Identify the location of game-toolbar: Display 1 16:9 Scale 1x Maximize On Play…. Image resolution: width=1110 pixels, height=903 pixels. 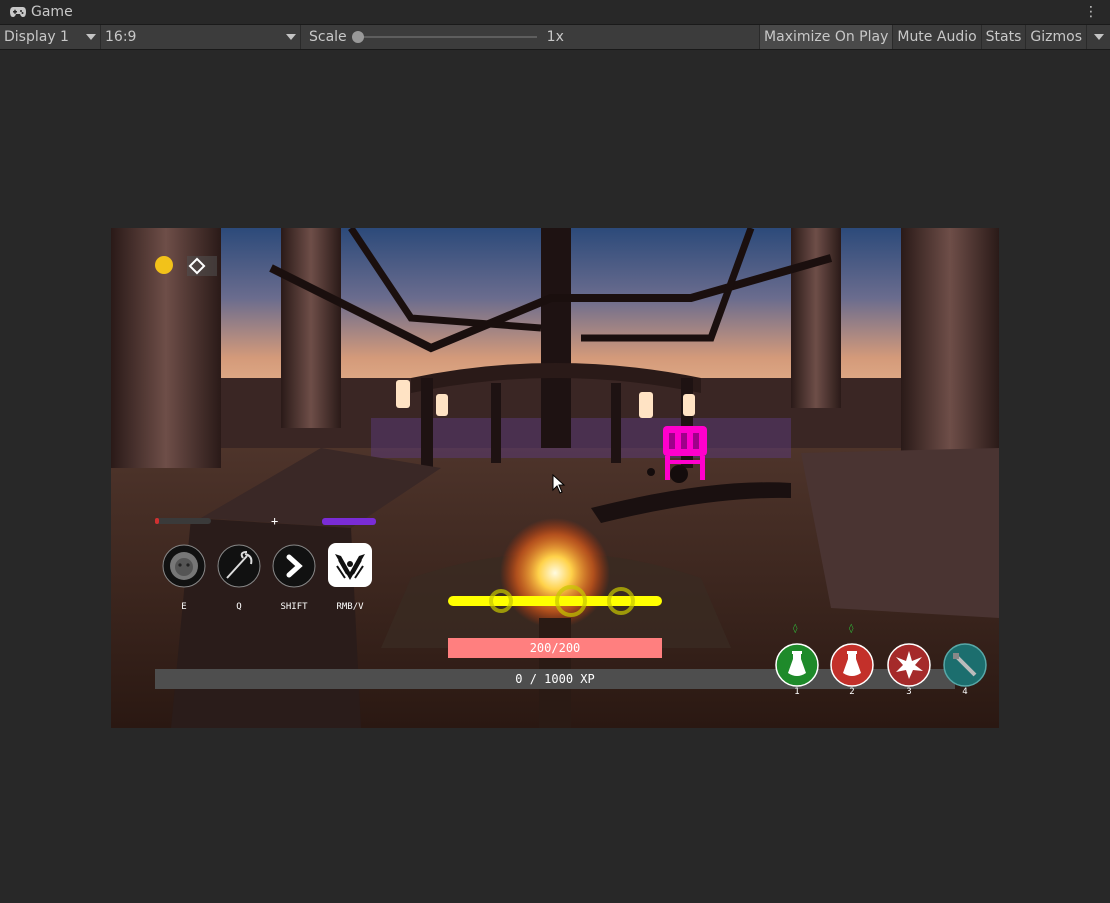
(555, 37).